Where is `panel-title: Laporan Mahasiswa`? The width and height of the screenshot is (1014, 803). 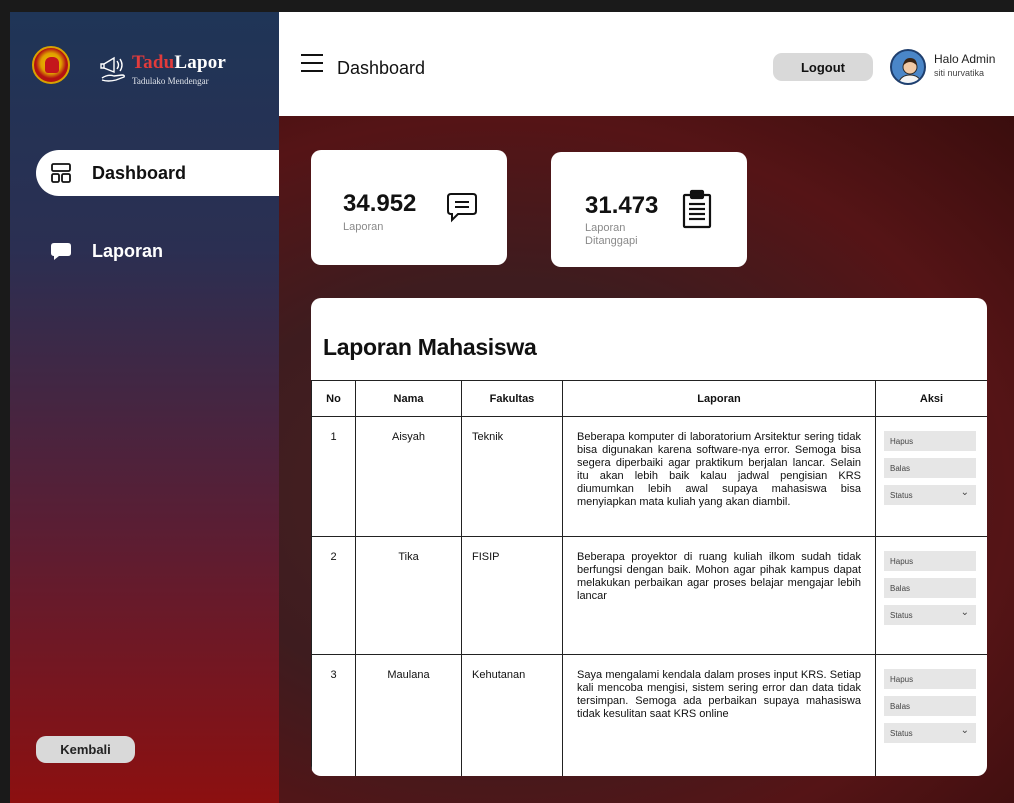 panel-title: Laporan Mahasiswa is located at coordinates (430, 347).